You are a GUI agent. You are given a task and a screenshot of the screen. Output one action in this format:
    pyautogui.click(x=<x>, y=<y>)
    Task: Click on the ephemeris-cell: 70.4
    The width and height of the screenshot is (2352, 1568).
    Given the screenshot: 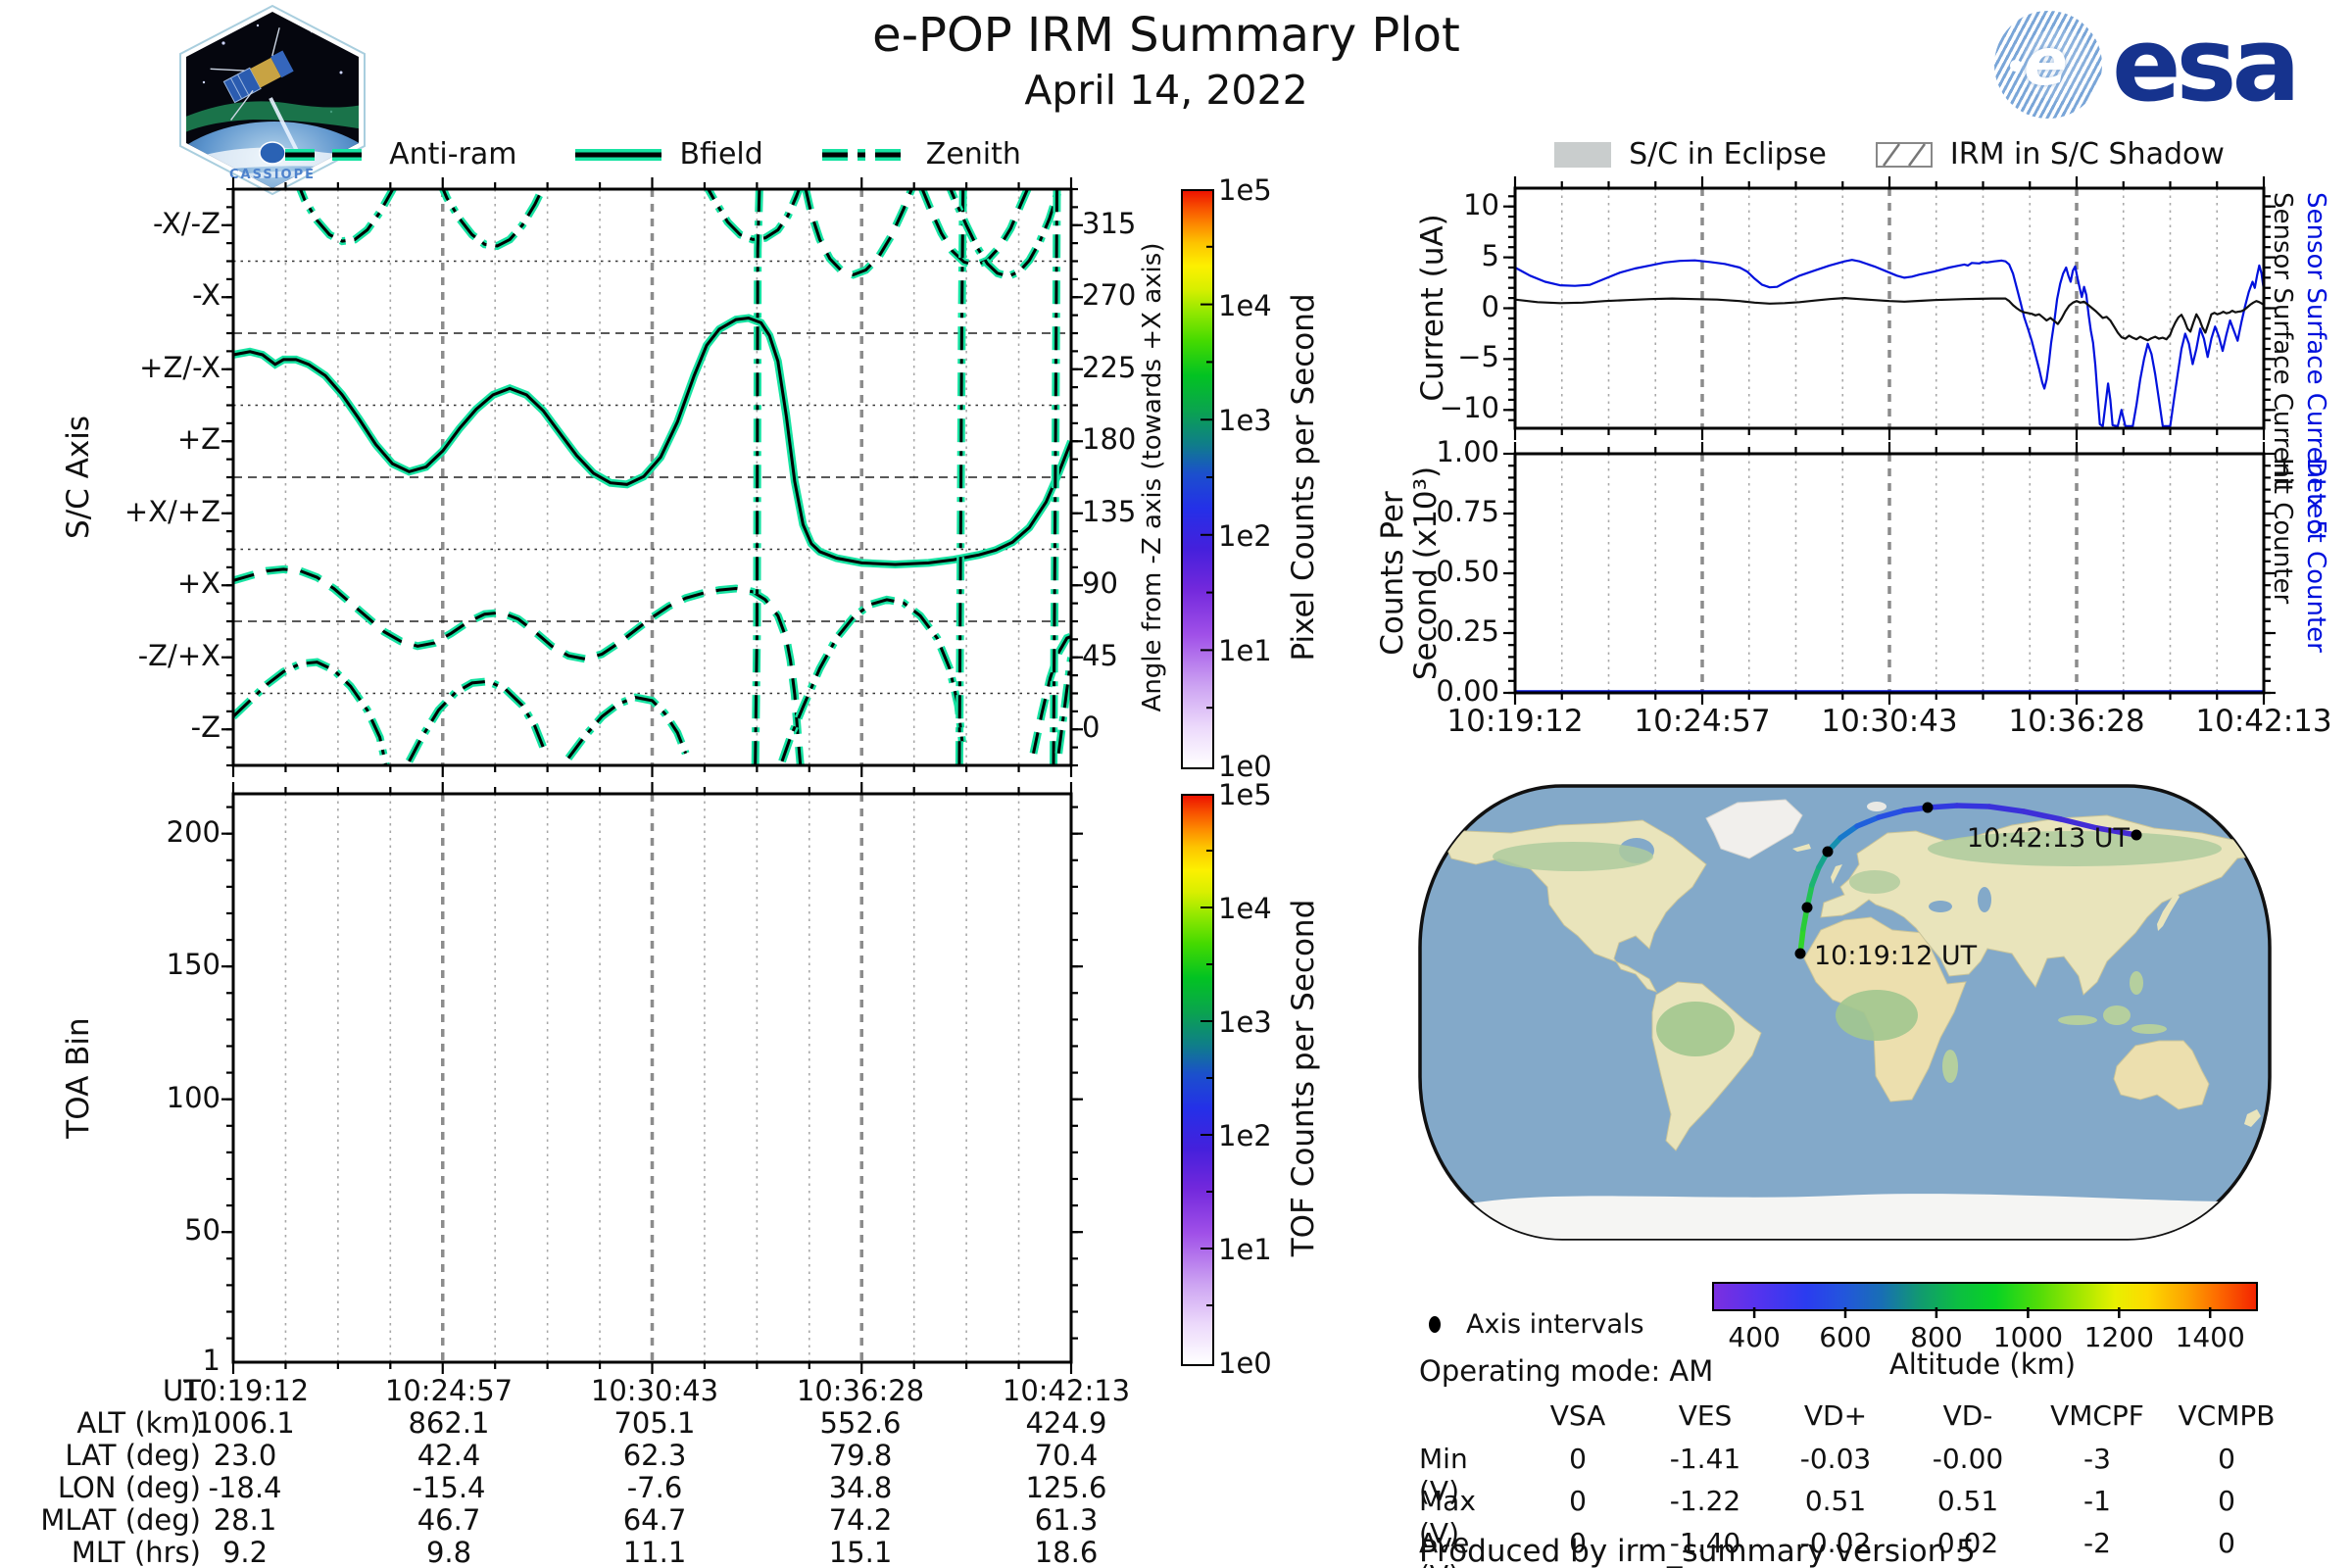 What is the action you would take?
    pyautogui.click(x=1066, y=1455)
    